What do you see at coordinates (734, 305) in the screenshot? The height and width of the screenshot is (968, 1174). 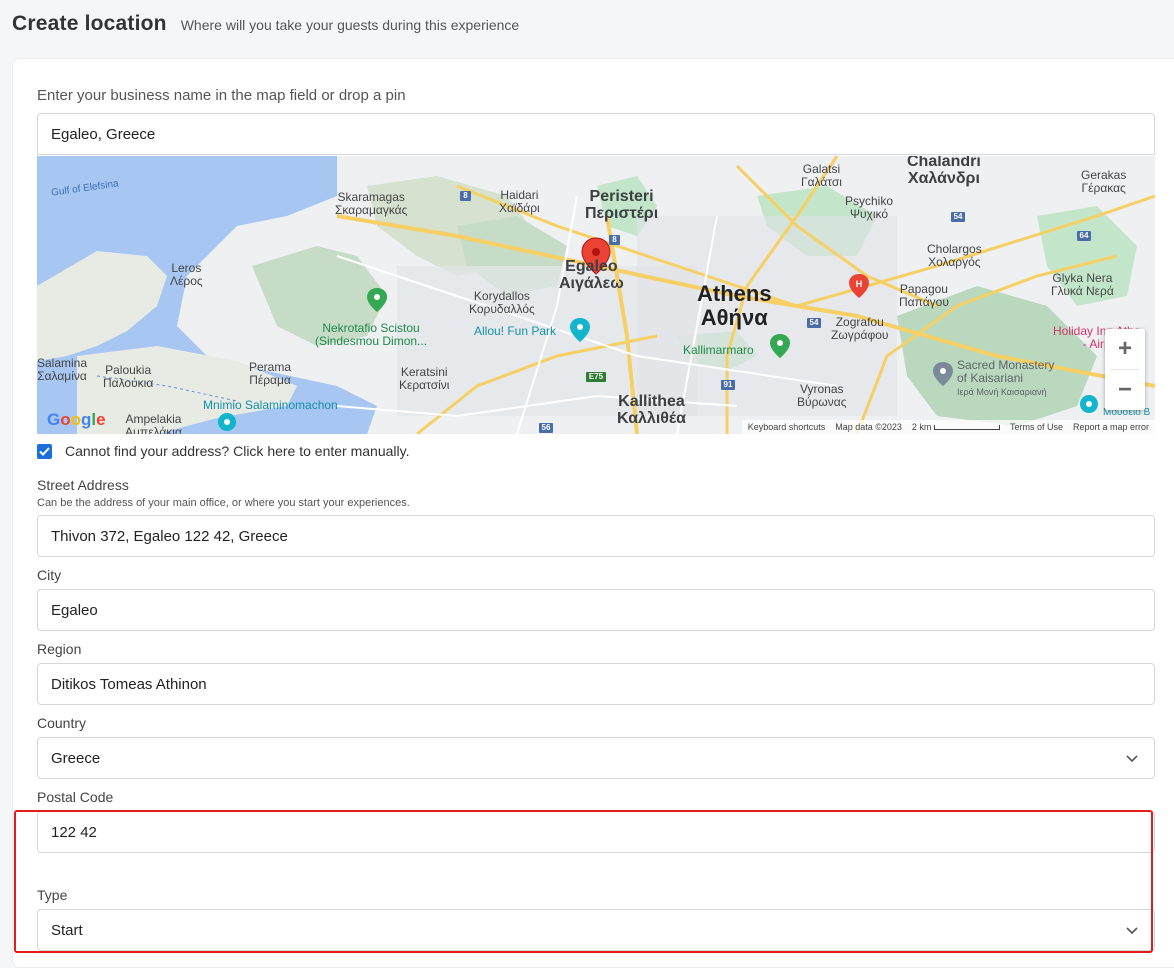 I see `map-label-athens: Athens Αθήνα` at bounding box center [734, 305].